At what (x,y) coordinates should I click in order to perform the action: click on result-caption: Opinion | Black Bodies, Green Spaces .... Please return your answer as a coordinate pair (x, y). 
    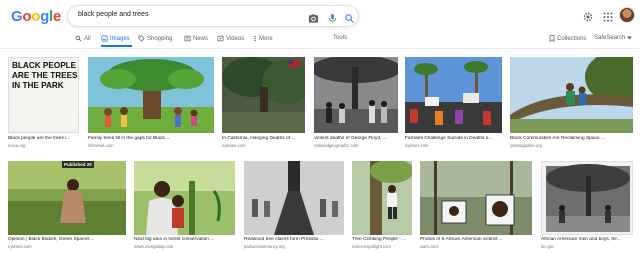
    Looking at the image, I should click on (67, 239).